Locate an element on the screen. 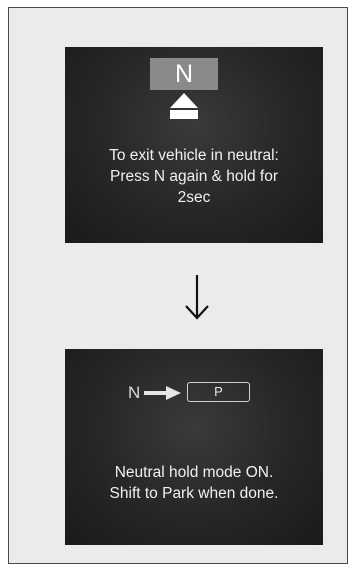  message-line: 2sec is located at coordinates (194, 197).